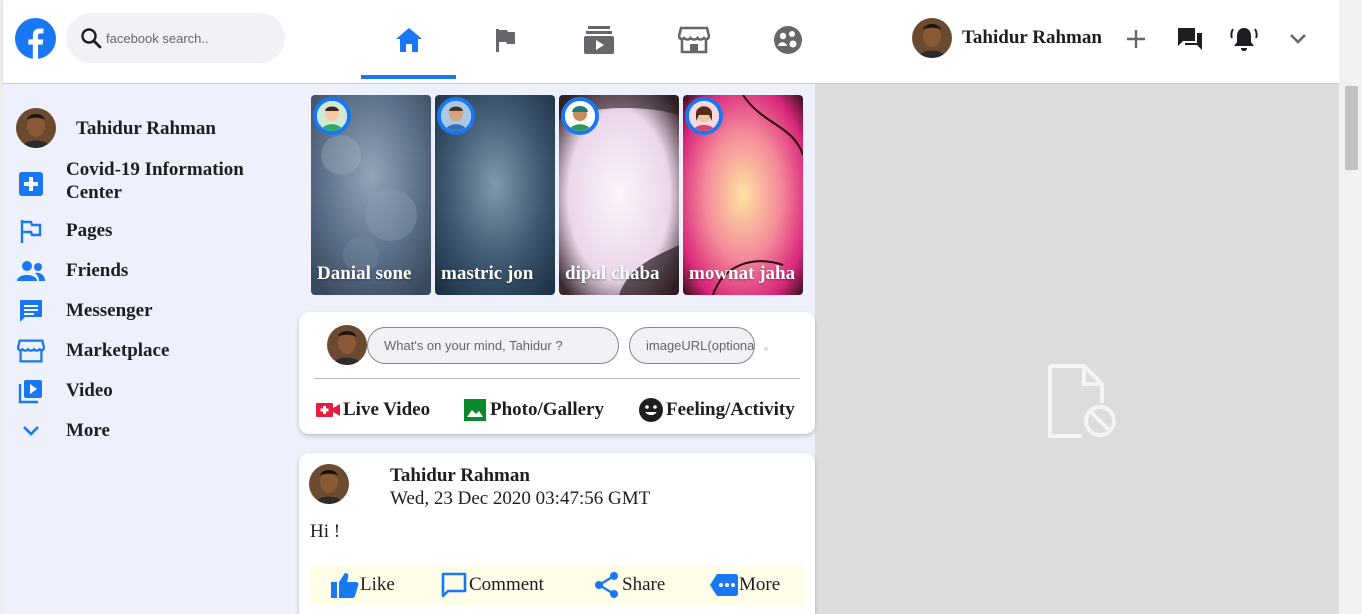 Image resolution: width=1362 pixels, height=614 pixels. Describe the element at coordinates (495, 195) in the screenshot. I see `story-card: mastric jon` at that location.